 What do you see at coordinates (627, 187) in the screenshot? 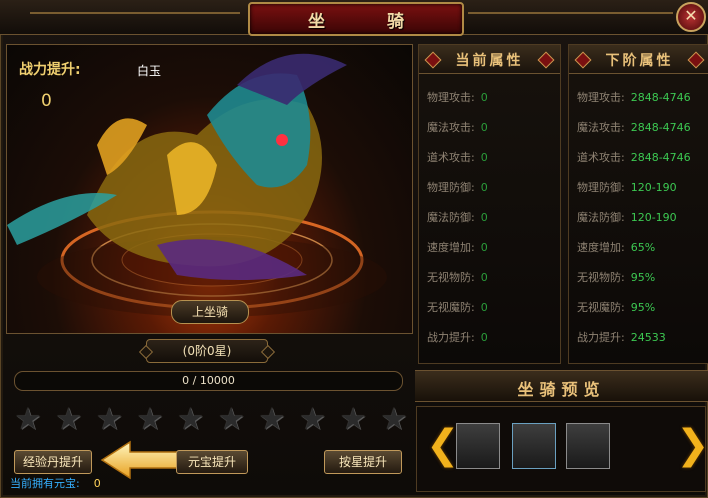
I see `attribute-row: 物理防御: 120-190` at bounding box center [627, 187].